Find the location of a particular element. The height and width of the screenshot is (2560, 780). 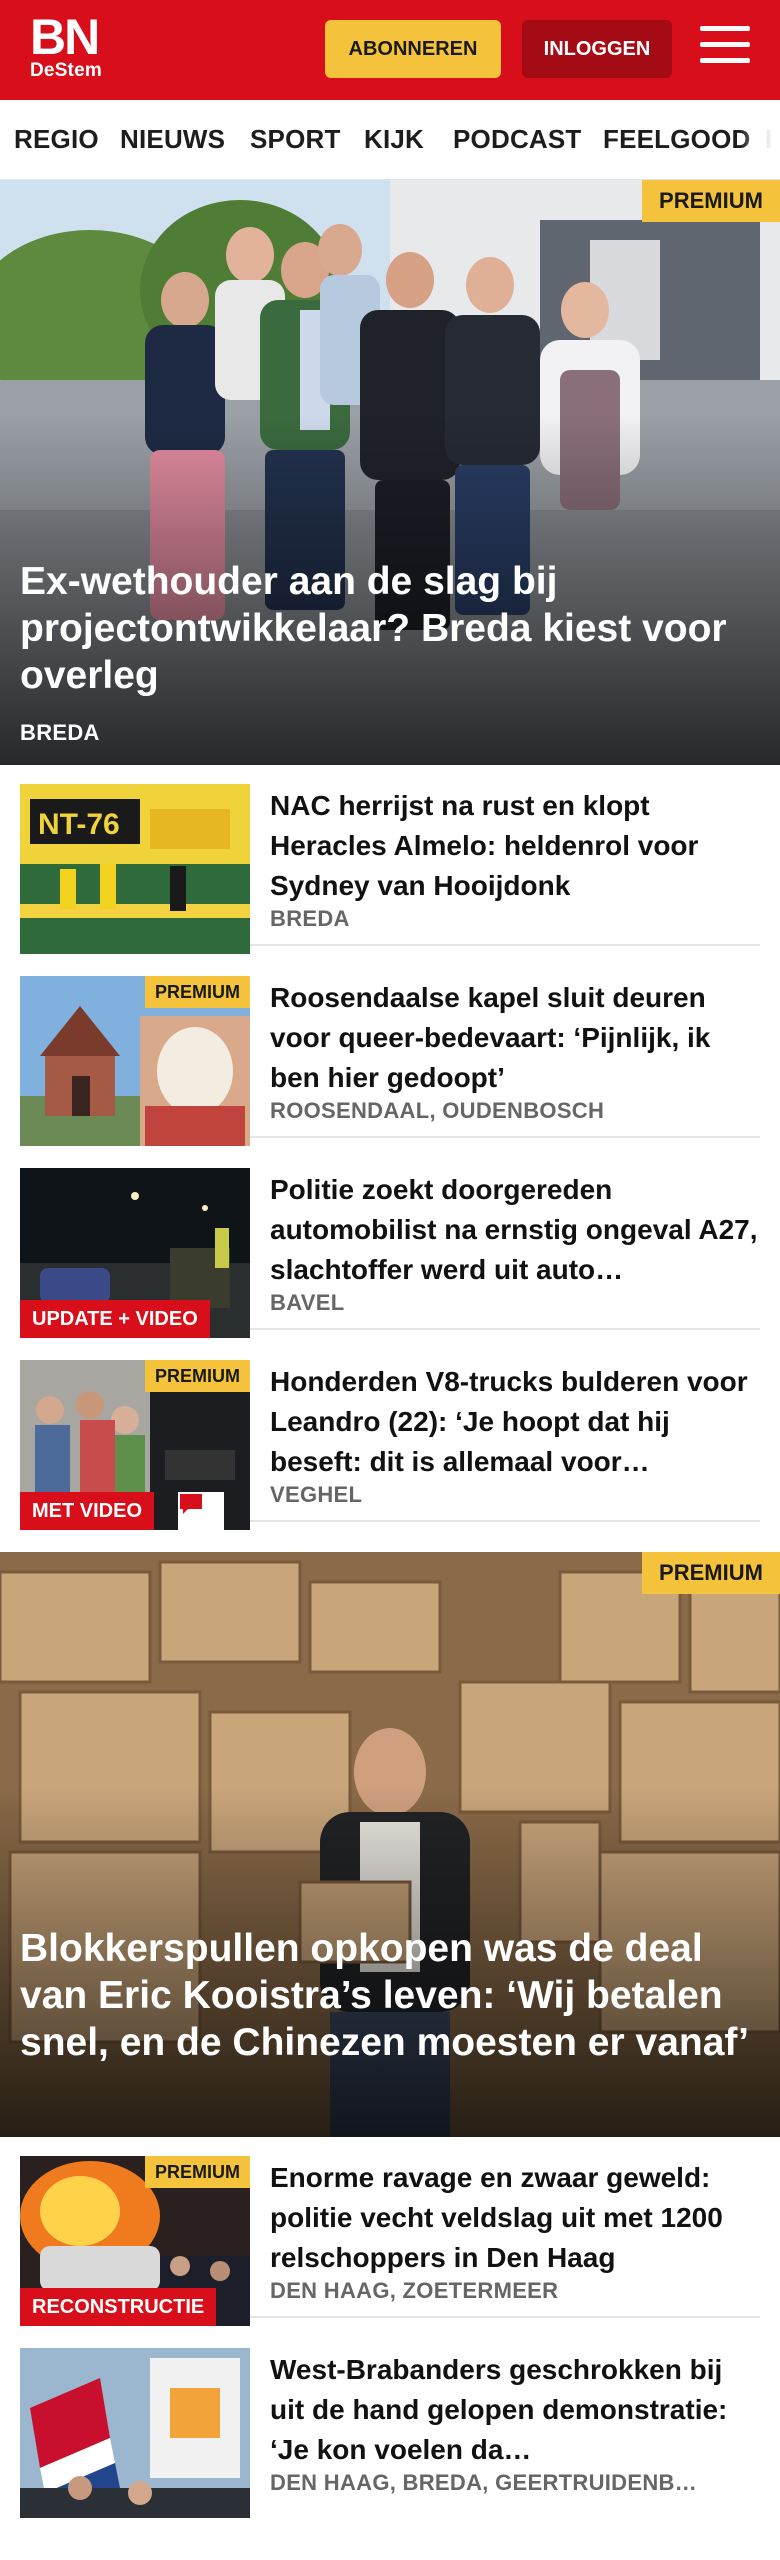

subscribe-button: ABONNEREN is located at coordinates (413, 49).